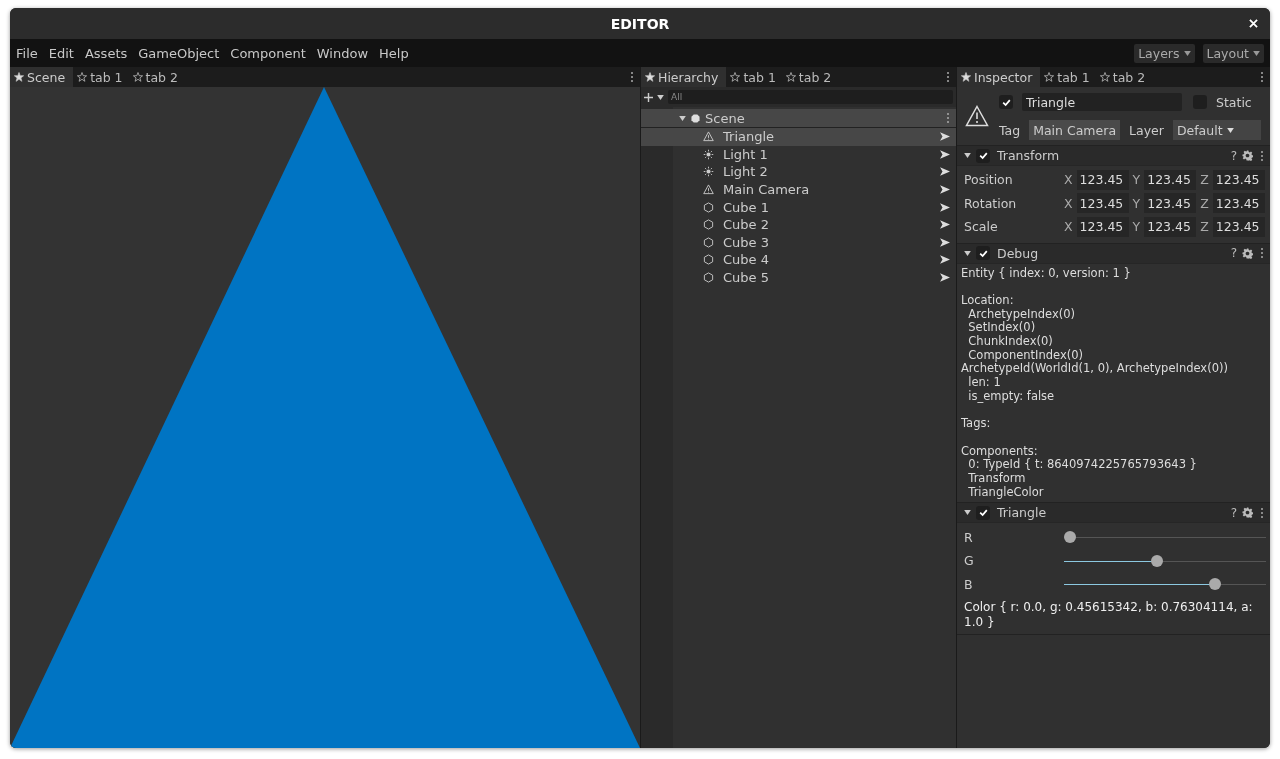  Describe the element at coordinates (648, 97) in the screenshot. I see `add-icon` at that location.